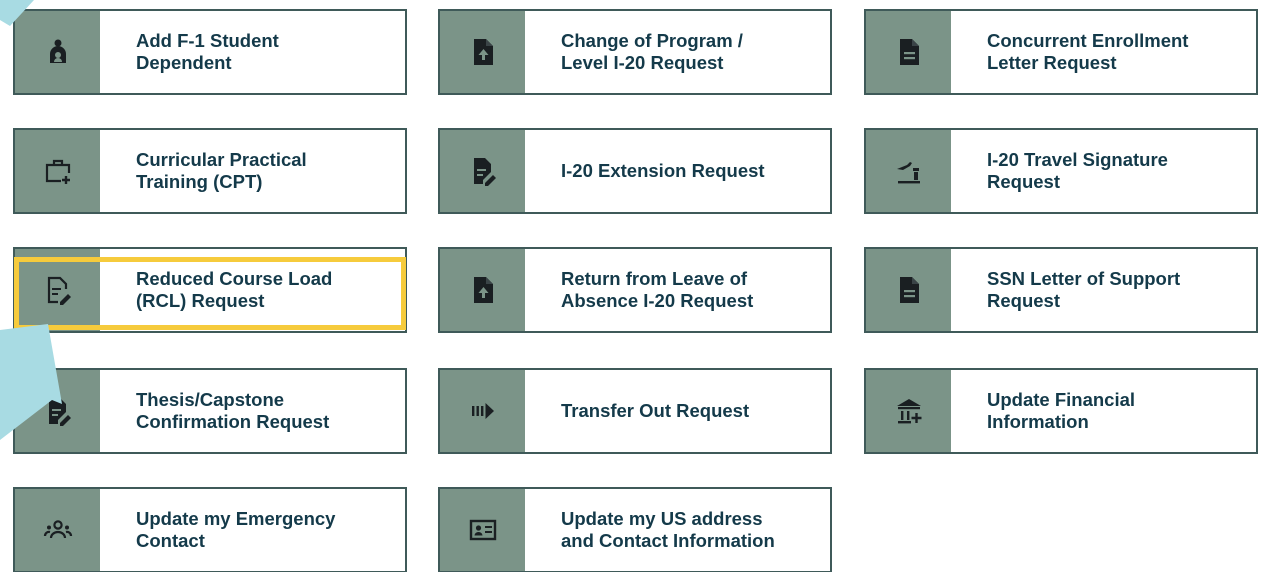  What do you see at coordinates (1088, 51) in the screenshot?
I see `card-label: Concurrent Enrollment Letter Request` at bounding box center [1088, 51].